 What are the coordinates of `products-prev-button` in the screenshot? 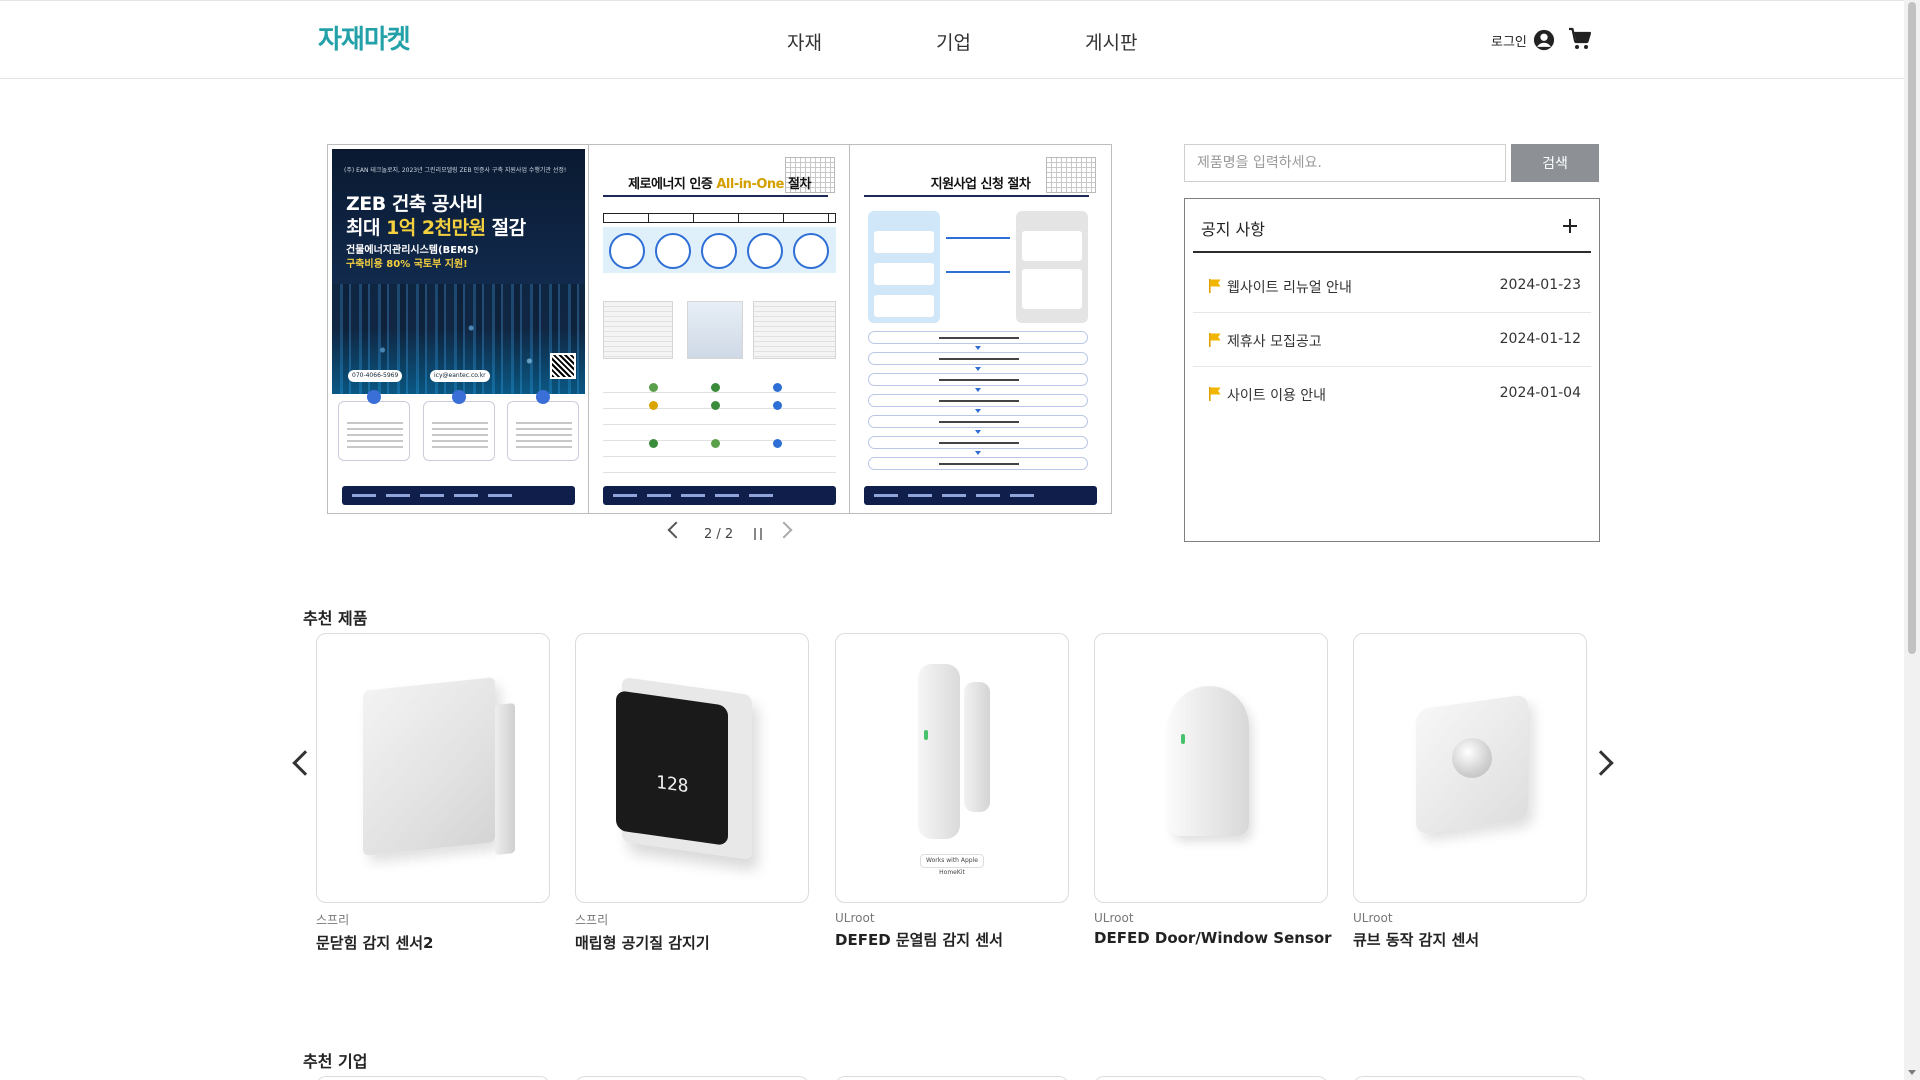 It's located at (305, 763).